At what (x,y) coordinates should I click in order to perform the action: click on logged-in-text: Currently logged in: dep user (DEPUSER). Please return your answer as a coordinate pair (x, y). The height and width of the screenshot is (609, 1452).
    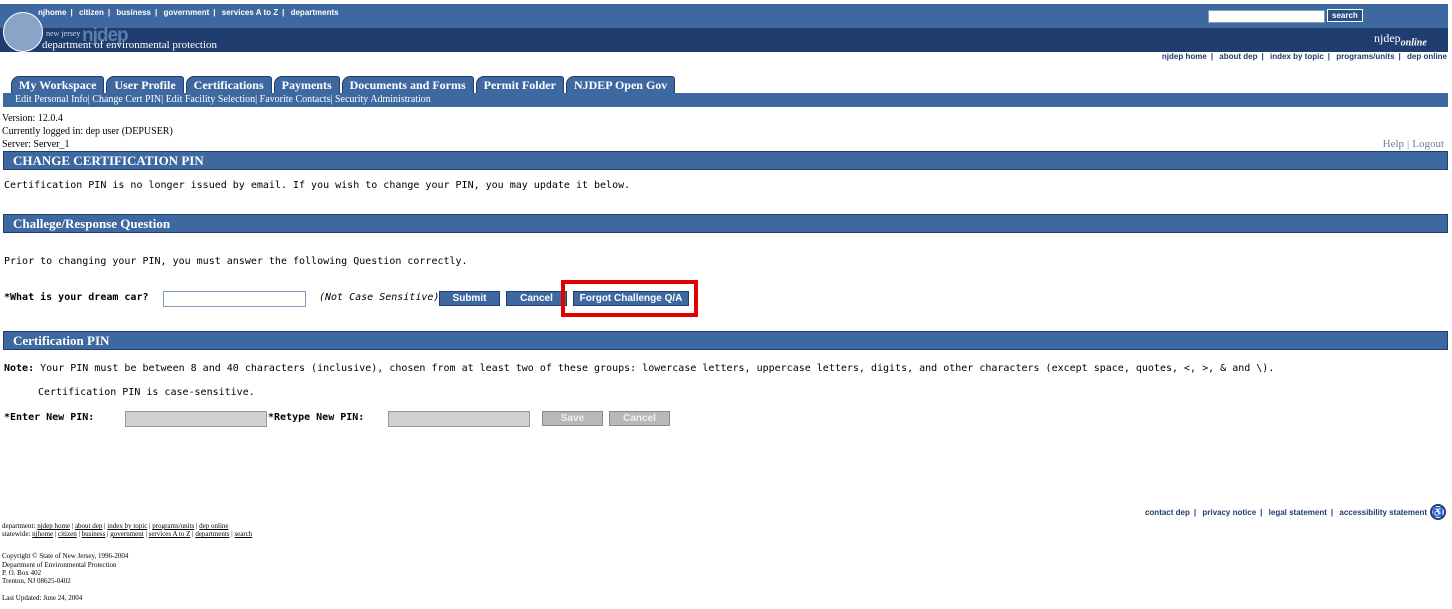
    Looking at the image, I should click on (87, 131).